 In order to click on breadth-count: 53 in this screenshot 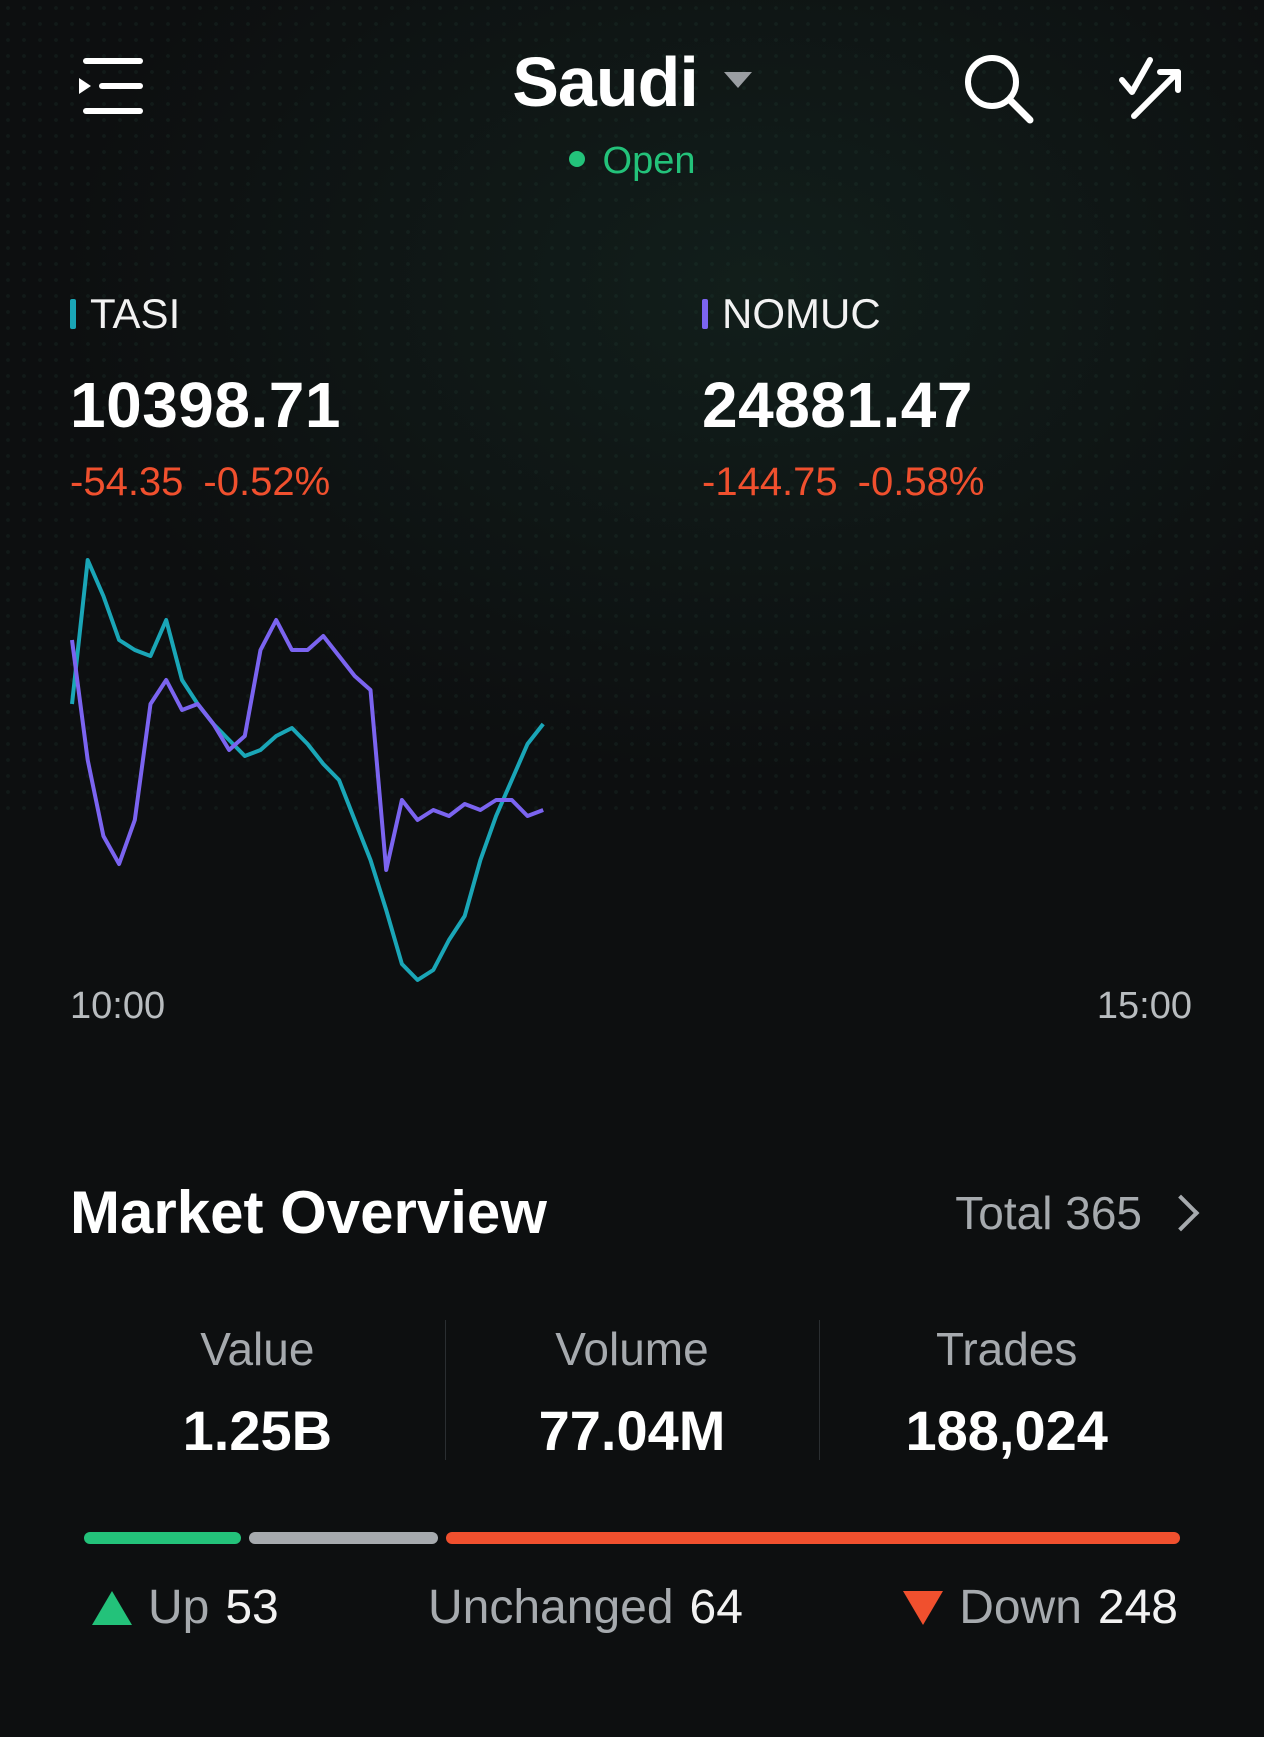, I will do `click(252, 1607)`.